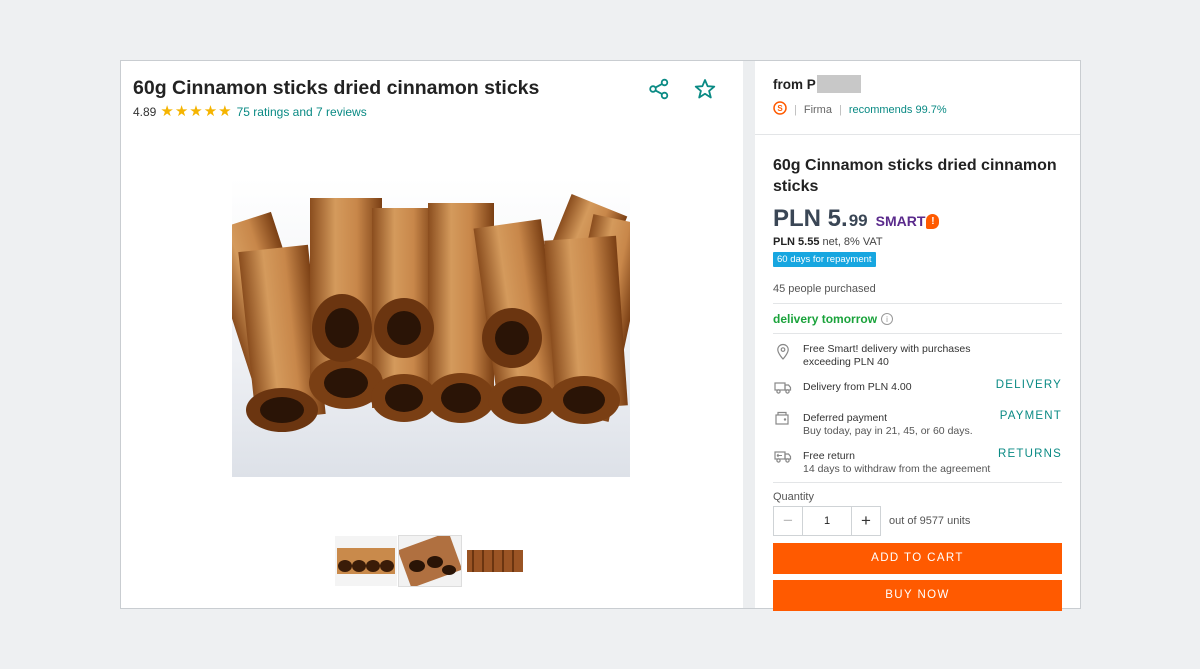 Image resolution: width=1200 pixels, height=669 pixels. I want to click on wallet-icon, so click(784, 419).